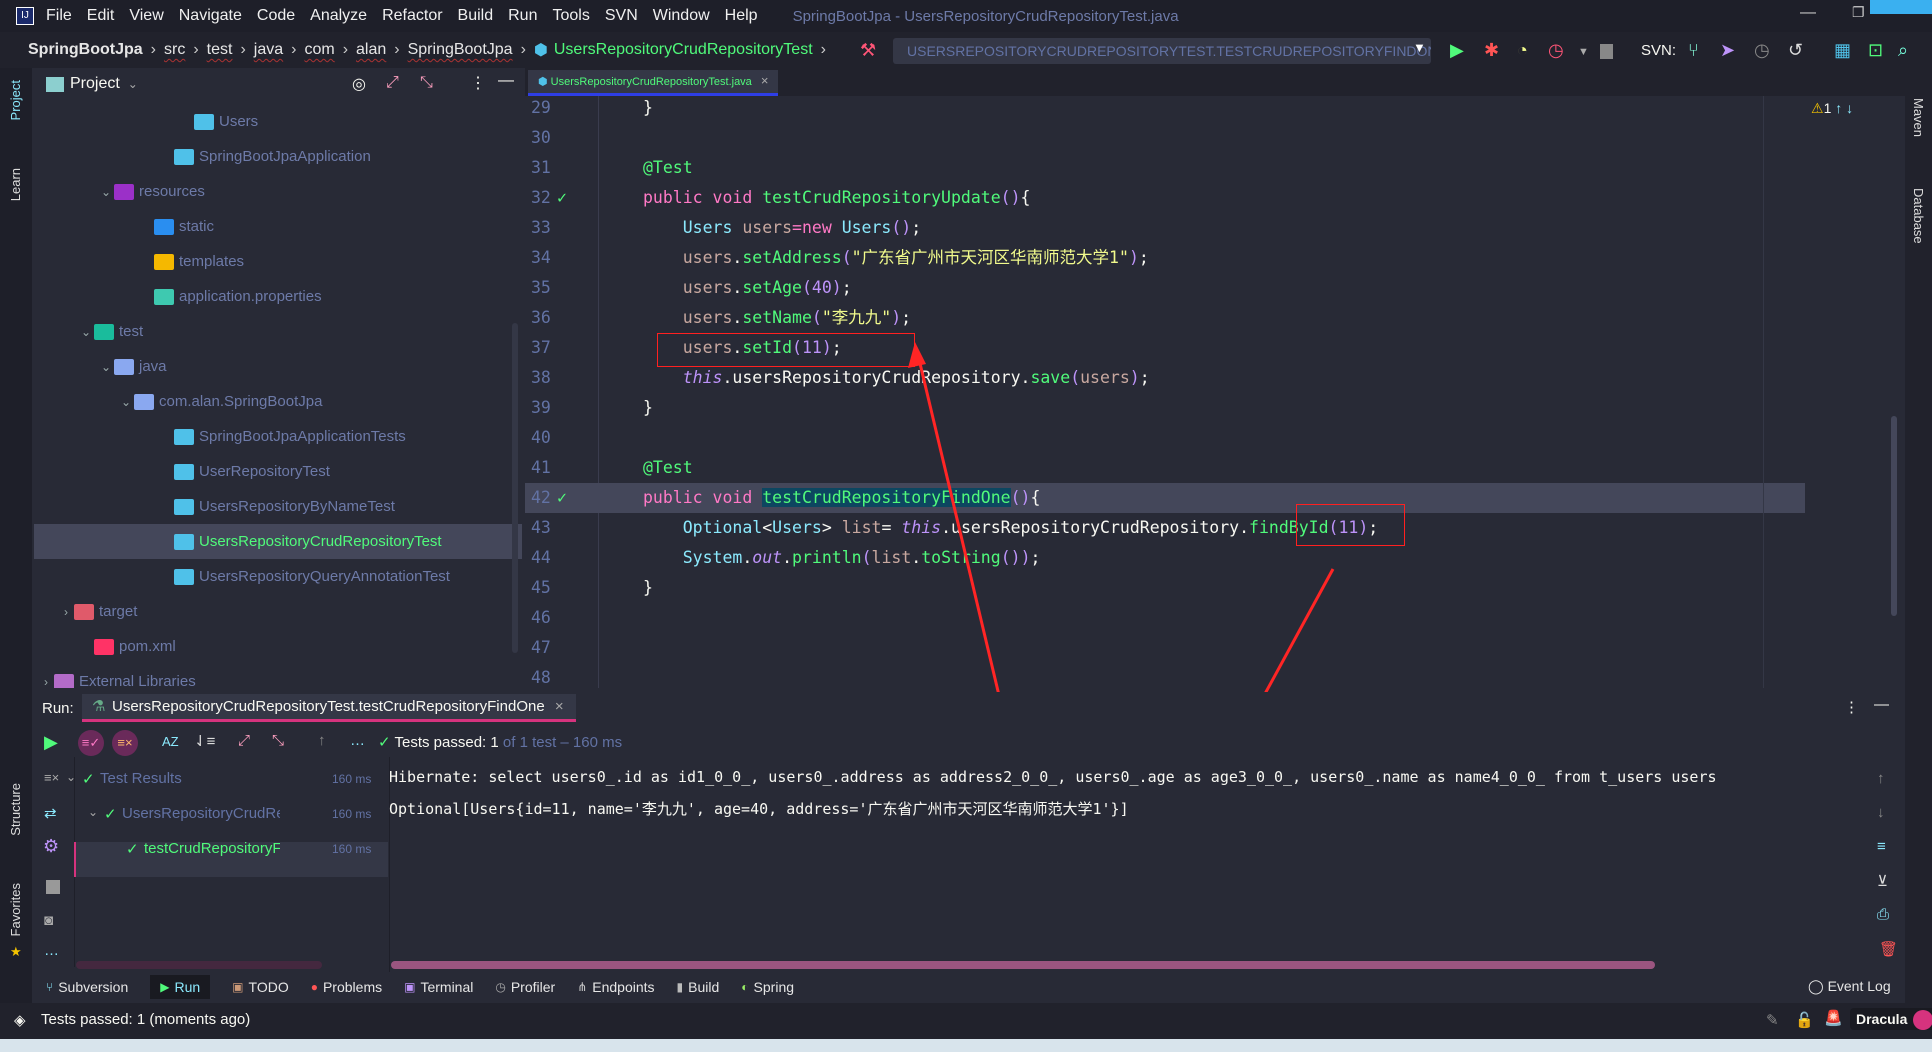  What do you see at coordinates (745, 987) in the screenshot?
I see `spring-icon: ◐` at bounding box center [745, 987].